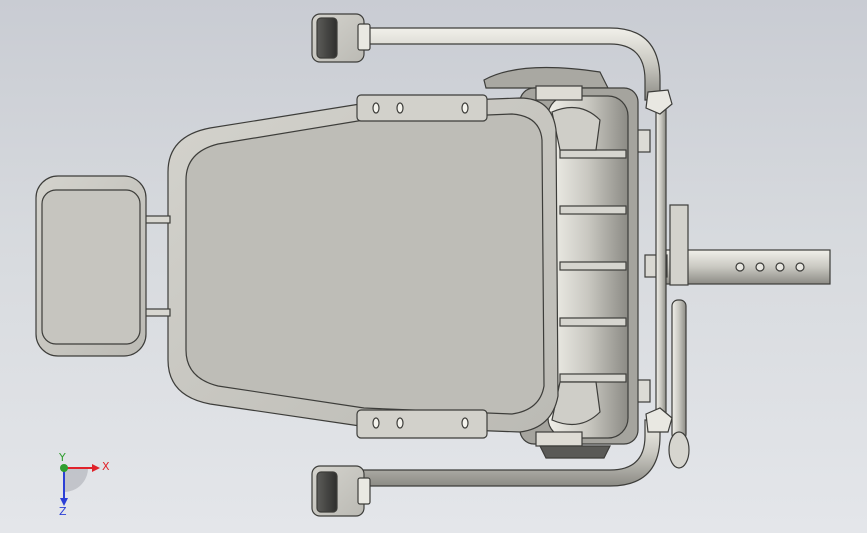 The image size is (867, 533). I want to click on y-axis-label: Y, so click(62, 457).